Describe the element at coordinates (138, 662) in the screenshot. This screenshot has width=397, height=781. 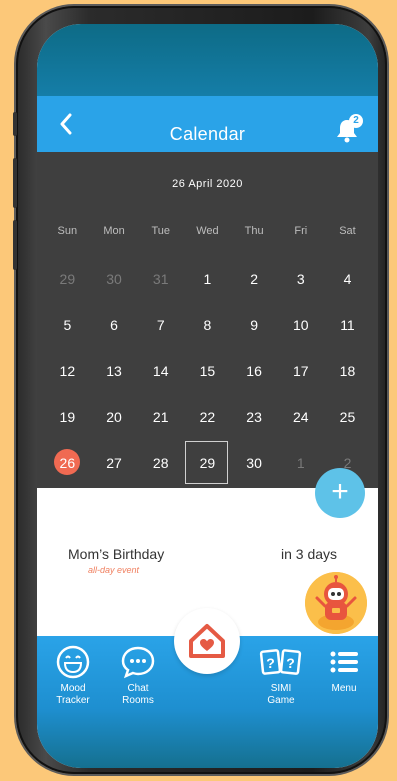
I see `chat-bubble-icon` at that location.